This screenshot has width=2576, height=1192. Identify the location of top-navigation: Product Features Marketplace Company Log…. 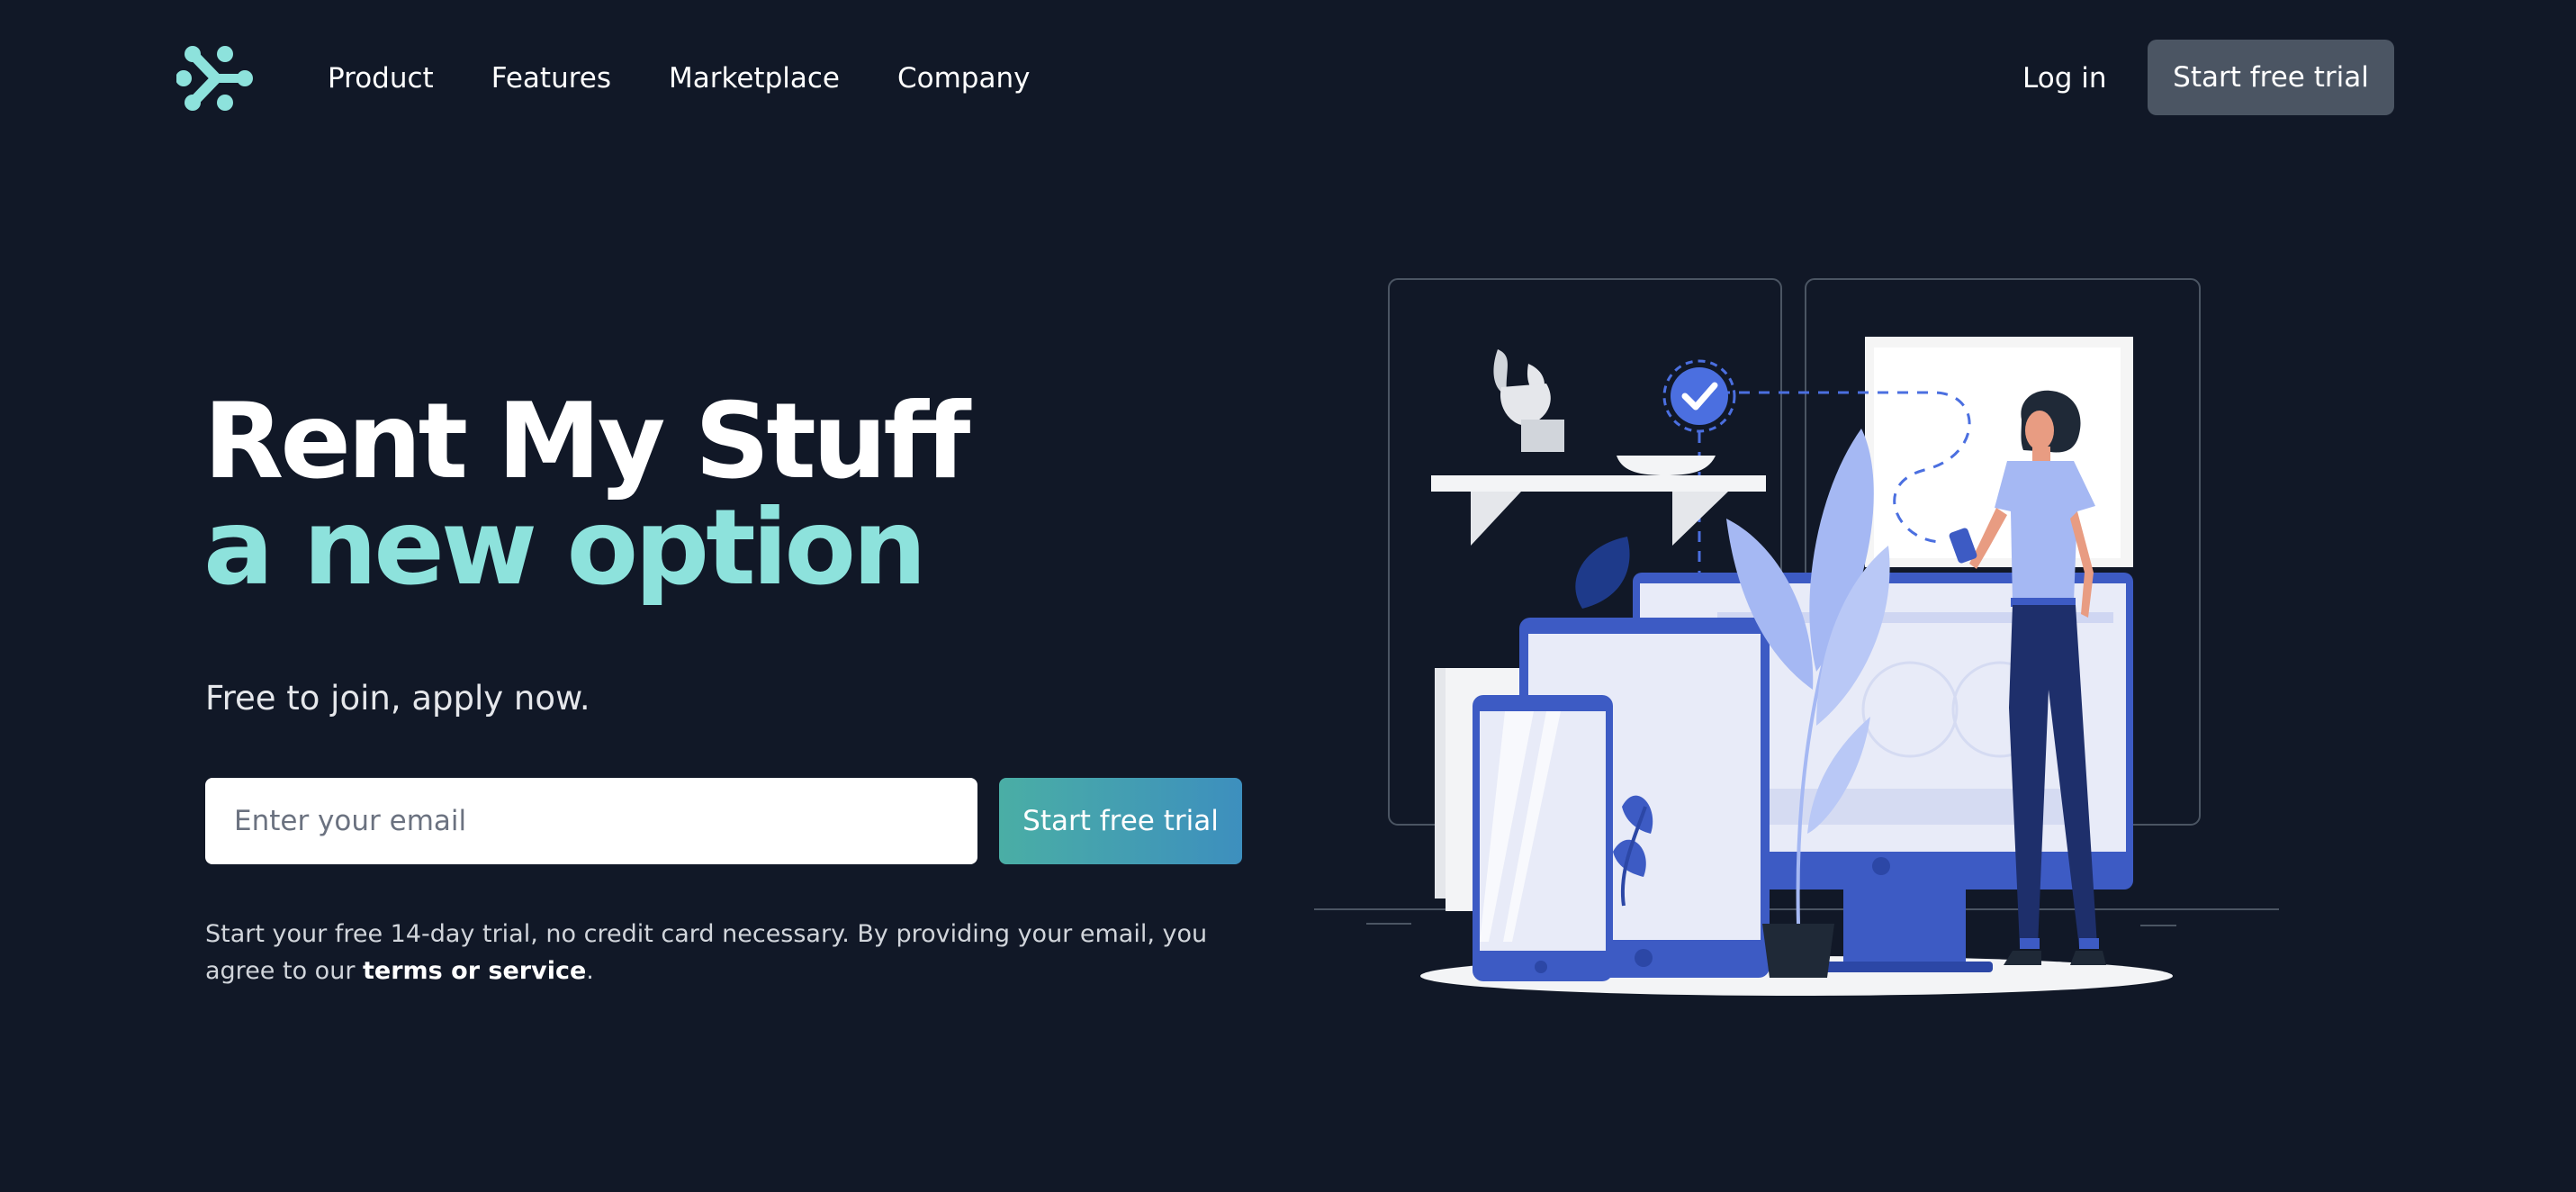
(1288, 78).